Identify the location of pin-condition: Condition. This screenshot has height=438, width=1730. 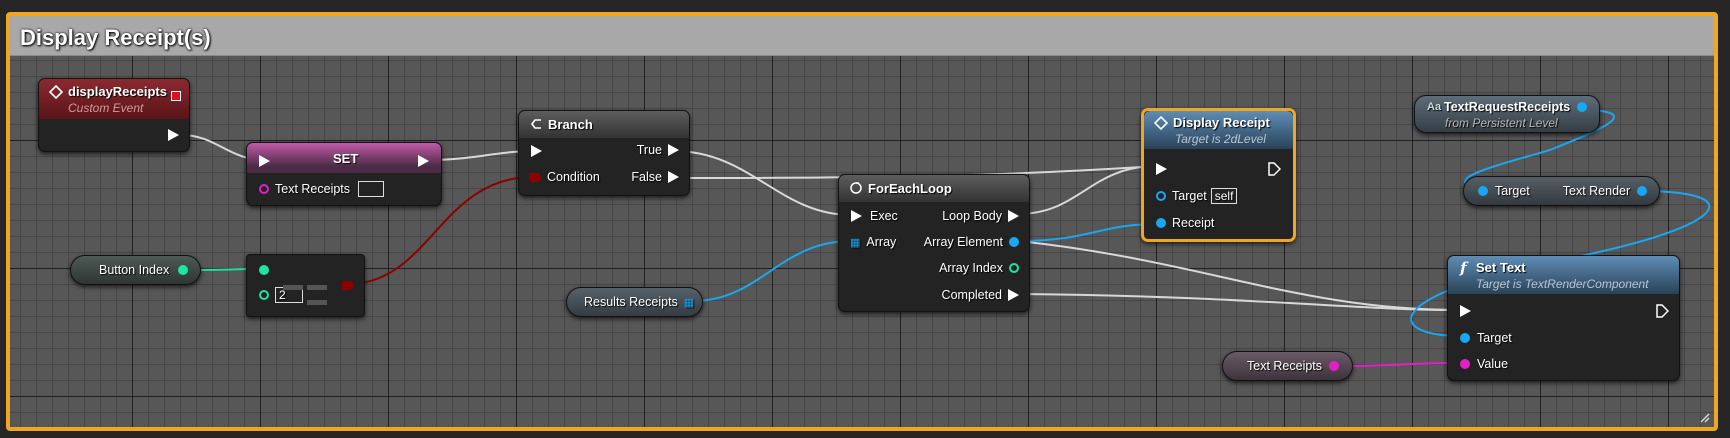
(564, 177).